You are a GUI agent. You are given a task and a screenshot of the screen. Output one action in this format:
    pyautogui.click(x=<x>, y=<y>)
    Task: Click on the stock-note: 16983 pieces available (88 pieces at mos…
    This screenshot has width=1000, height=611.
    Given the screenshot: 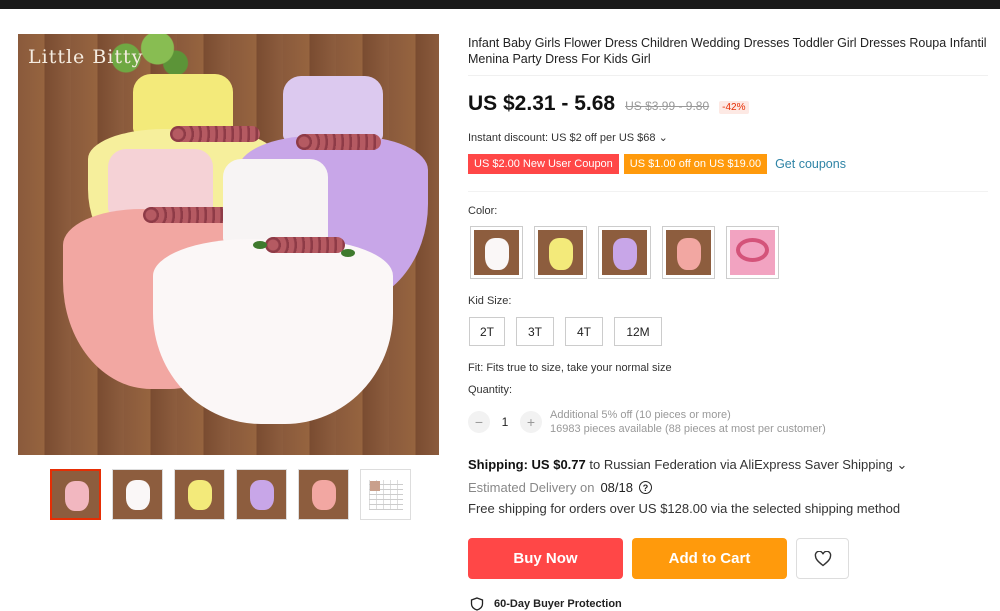 What is the action you would take?
    pyautogui.click(x=688, y=429)
    